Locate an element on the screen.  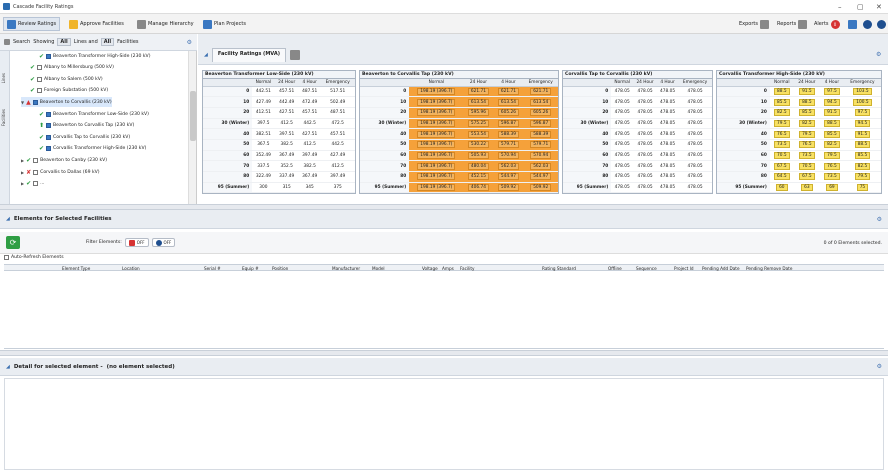
tree-item: ▼ ▲ Beaverton to Corvallis (230 kV) is located at coordinates (66, 102).